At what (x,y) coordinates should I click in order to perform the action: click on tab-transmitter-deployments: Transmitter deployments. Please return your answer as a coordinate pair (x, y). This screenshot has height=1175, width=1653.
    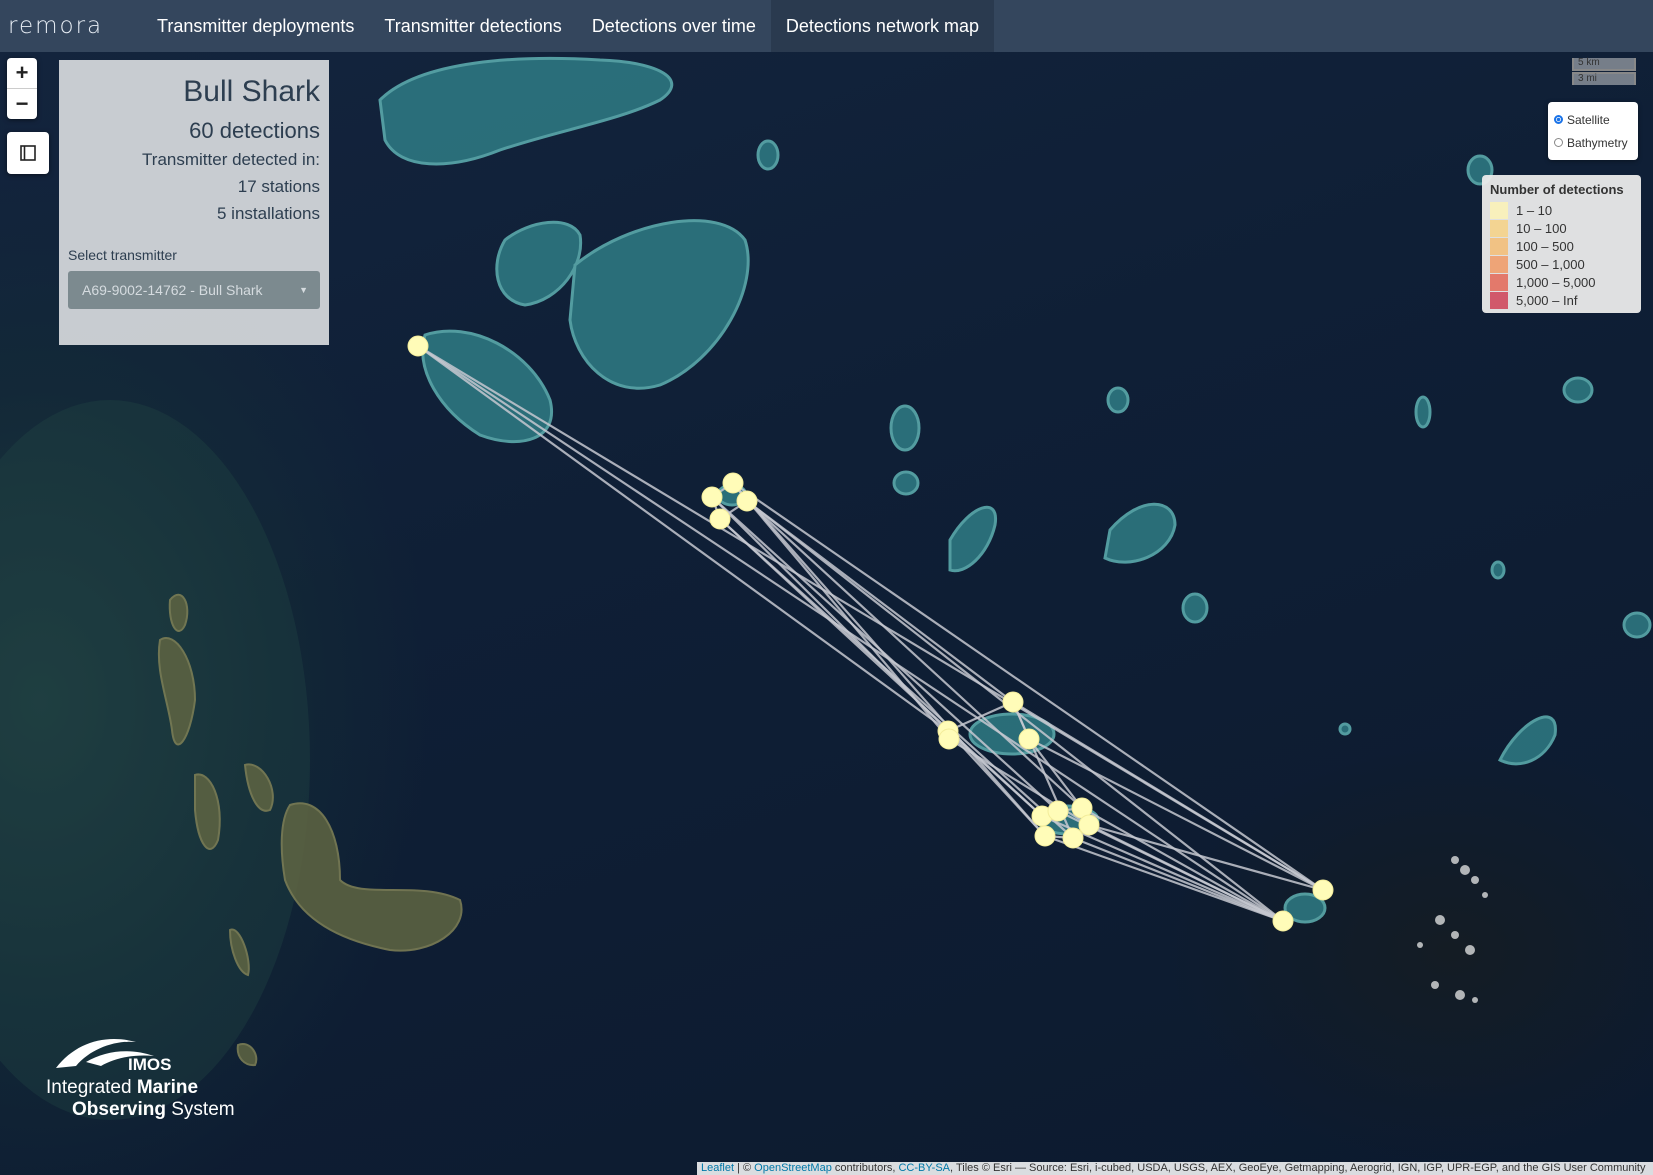
    Looking at the image, I should click on (255, 26).